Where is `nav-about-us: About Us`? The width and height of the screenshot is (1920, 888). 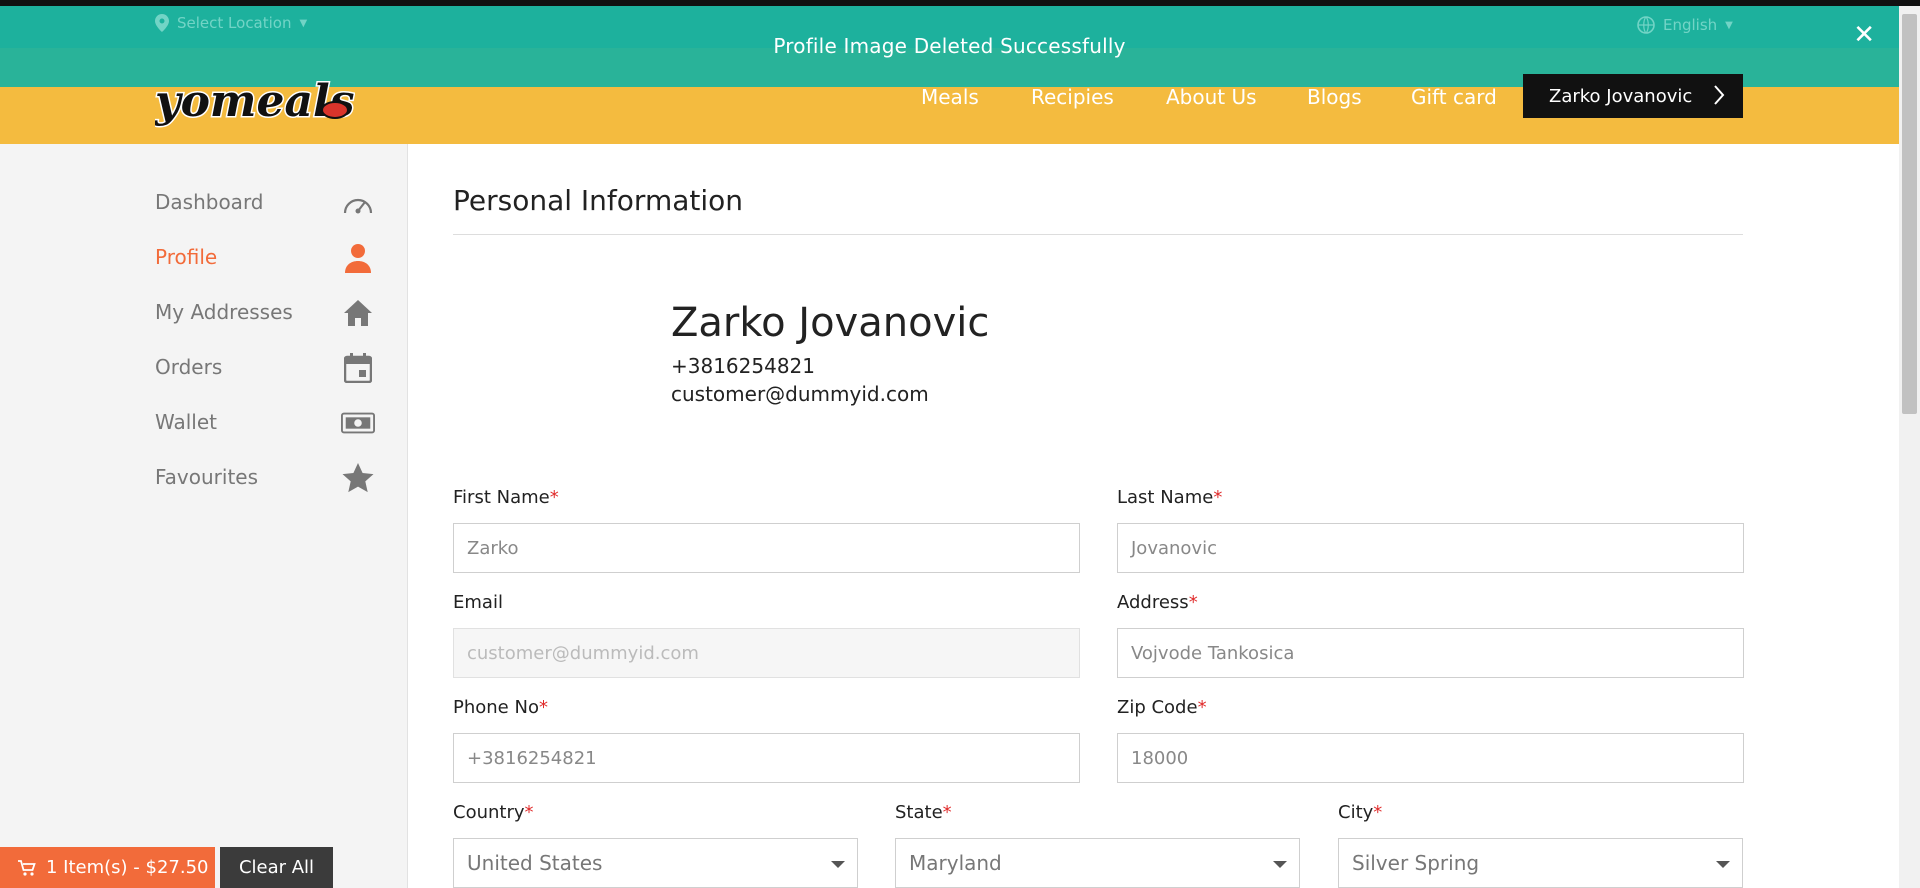
nav-about-us: About Us is located at coordinates (1211, 97).